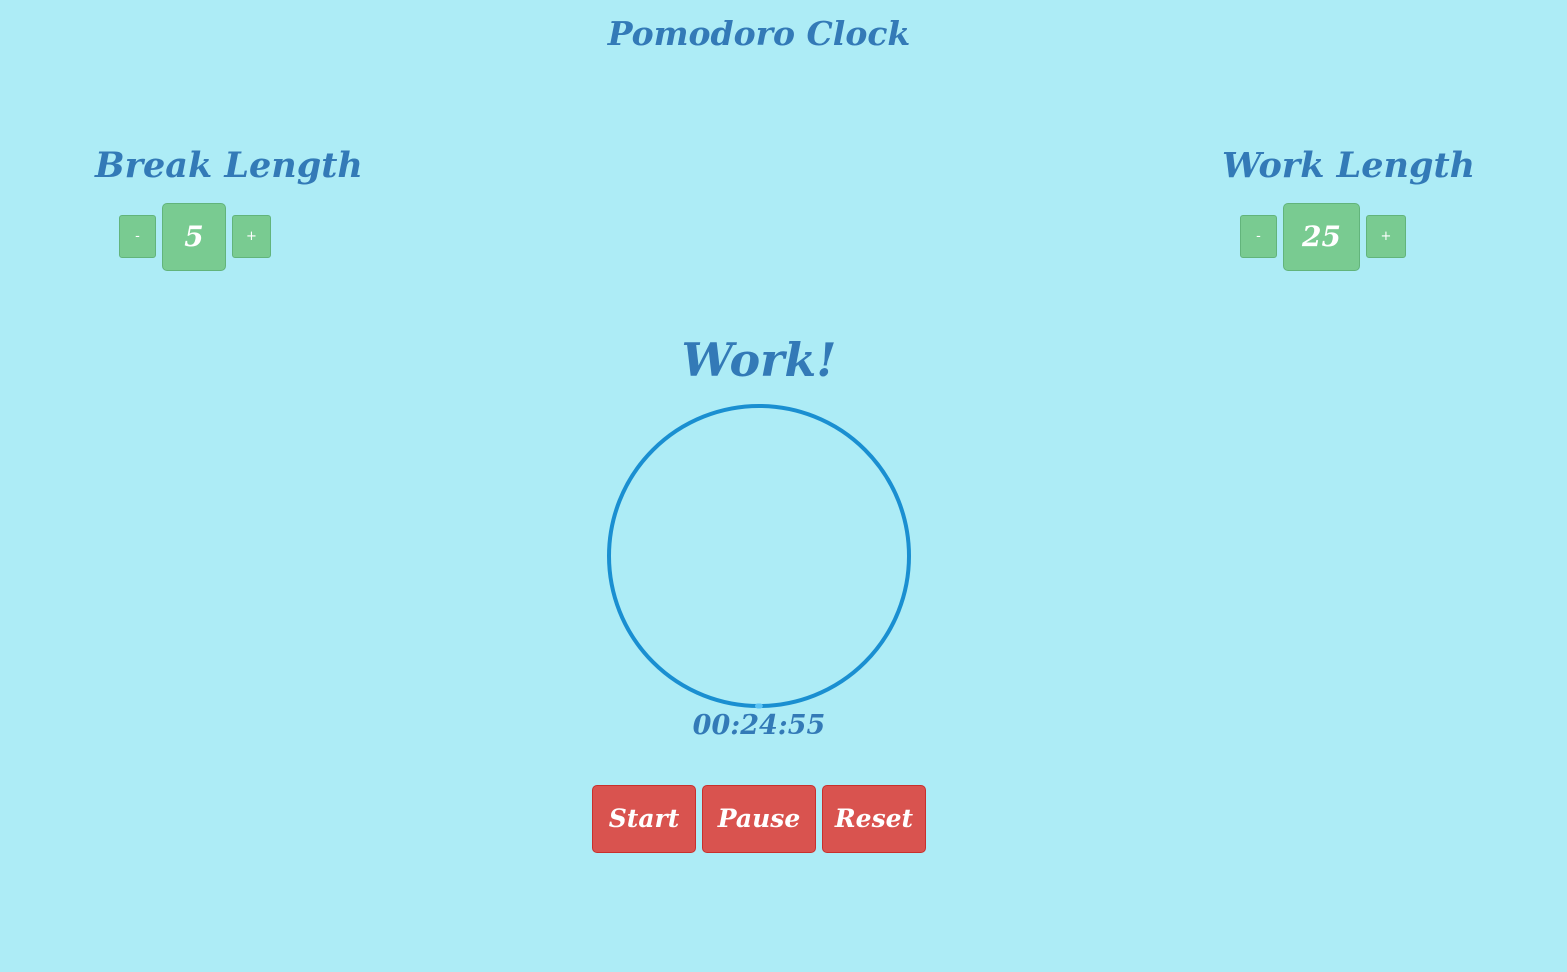 This screenshot has height=972, width=1567. I want to click on work-length-label: Work Length, so click(1349, 165).